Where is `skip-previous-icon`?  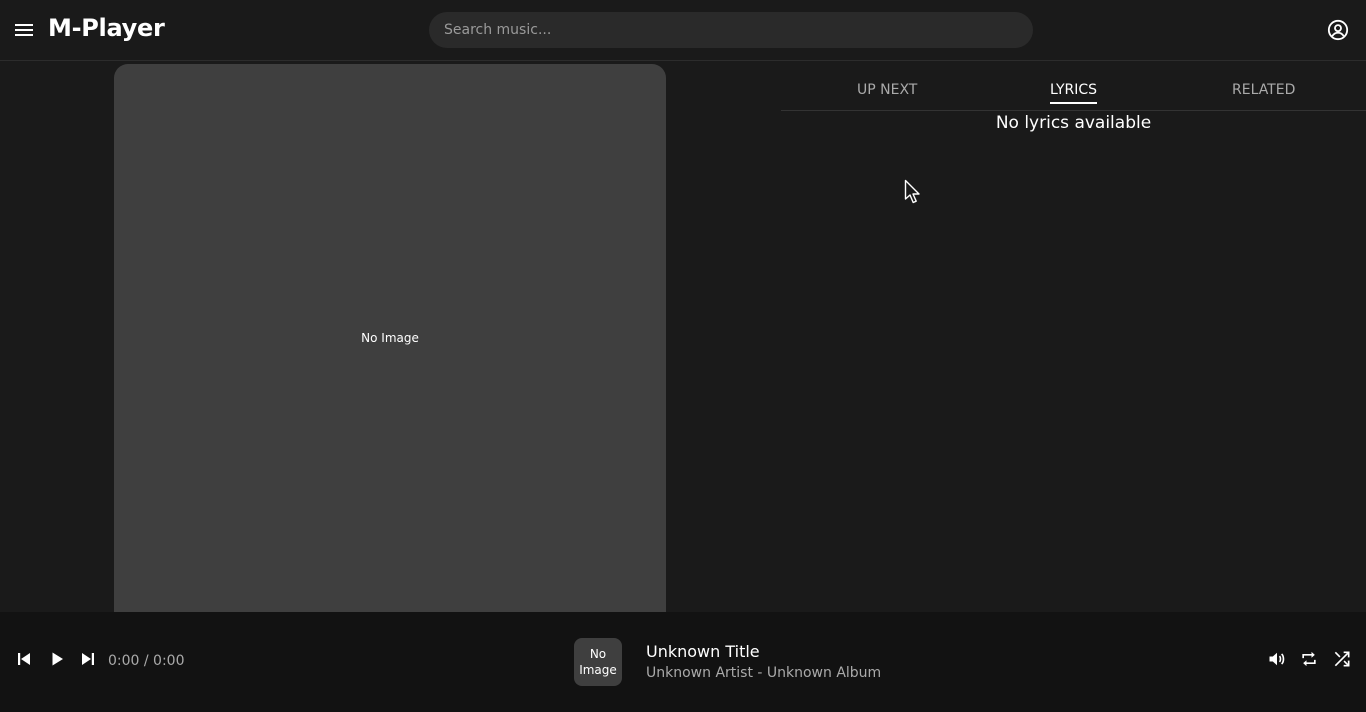
skip-previous-icon is located at coordinates (24, 659).